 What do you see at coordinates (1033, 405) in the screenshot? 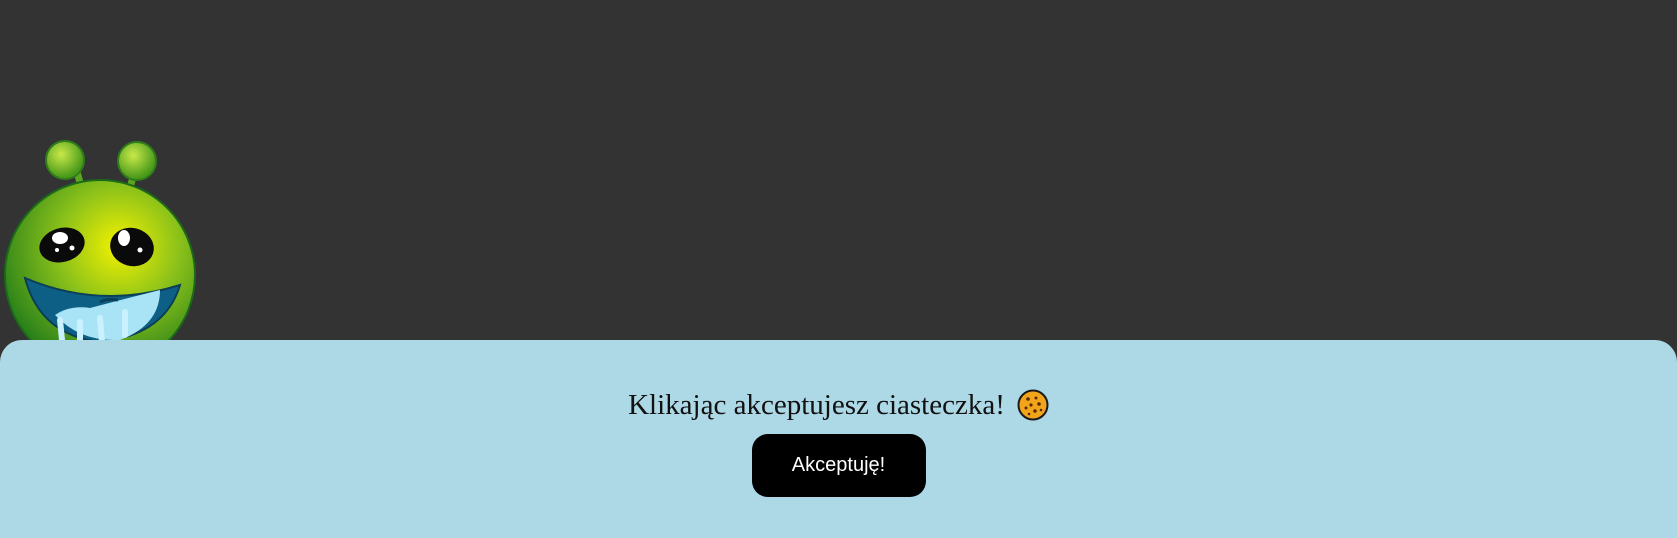
I see `cookie-icon` at bounding box center [1033, 405].